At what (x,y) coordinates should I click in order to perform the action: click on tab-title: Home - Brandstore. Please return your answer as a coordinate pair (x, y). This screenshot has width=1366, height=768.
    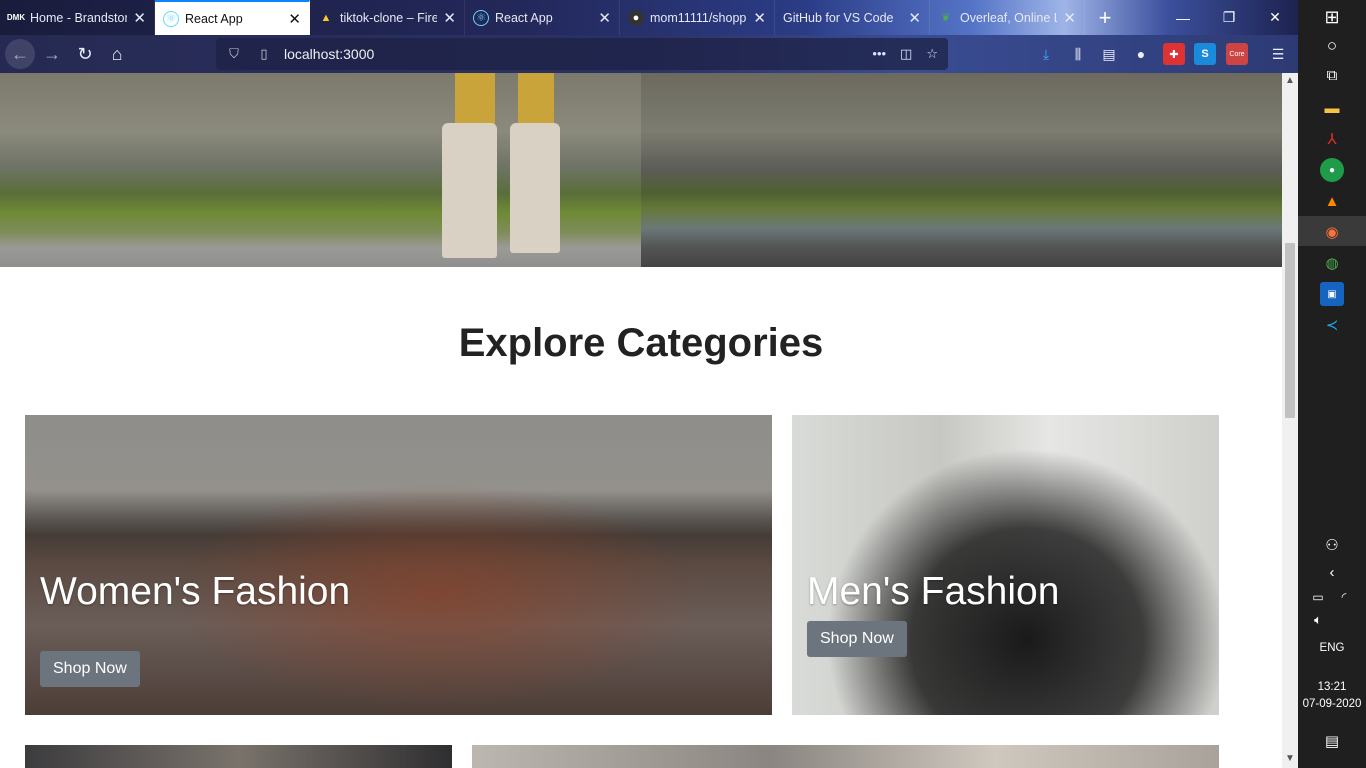
    Looking at the image, I should click on (79, 17).